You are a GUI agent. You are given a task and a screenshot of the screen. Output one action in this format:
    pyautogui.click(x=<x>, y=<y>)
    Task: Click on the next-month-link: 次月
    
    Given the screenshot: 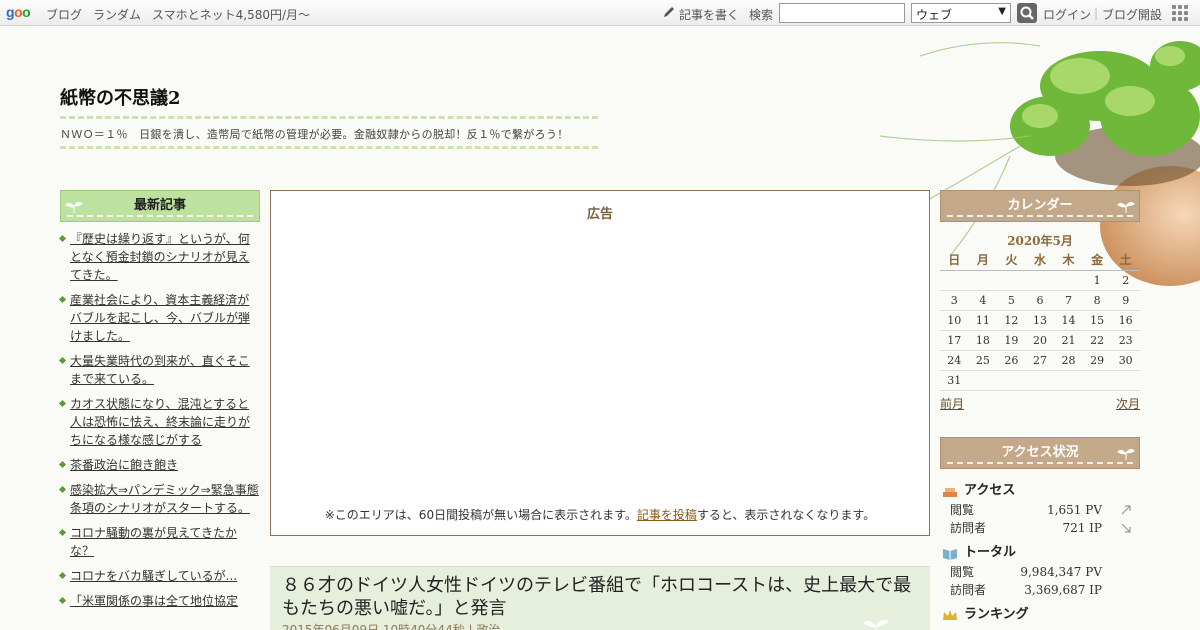 What is the action you would take?
    pyautogui.click(x=1128, y=403)
    